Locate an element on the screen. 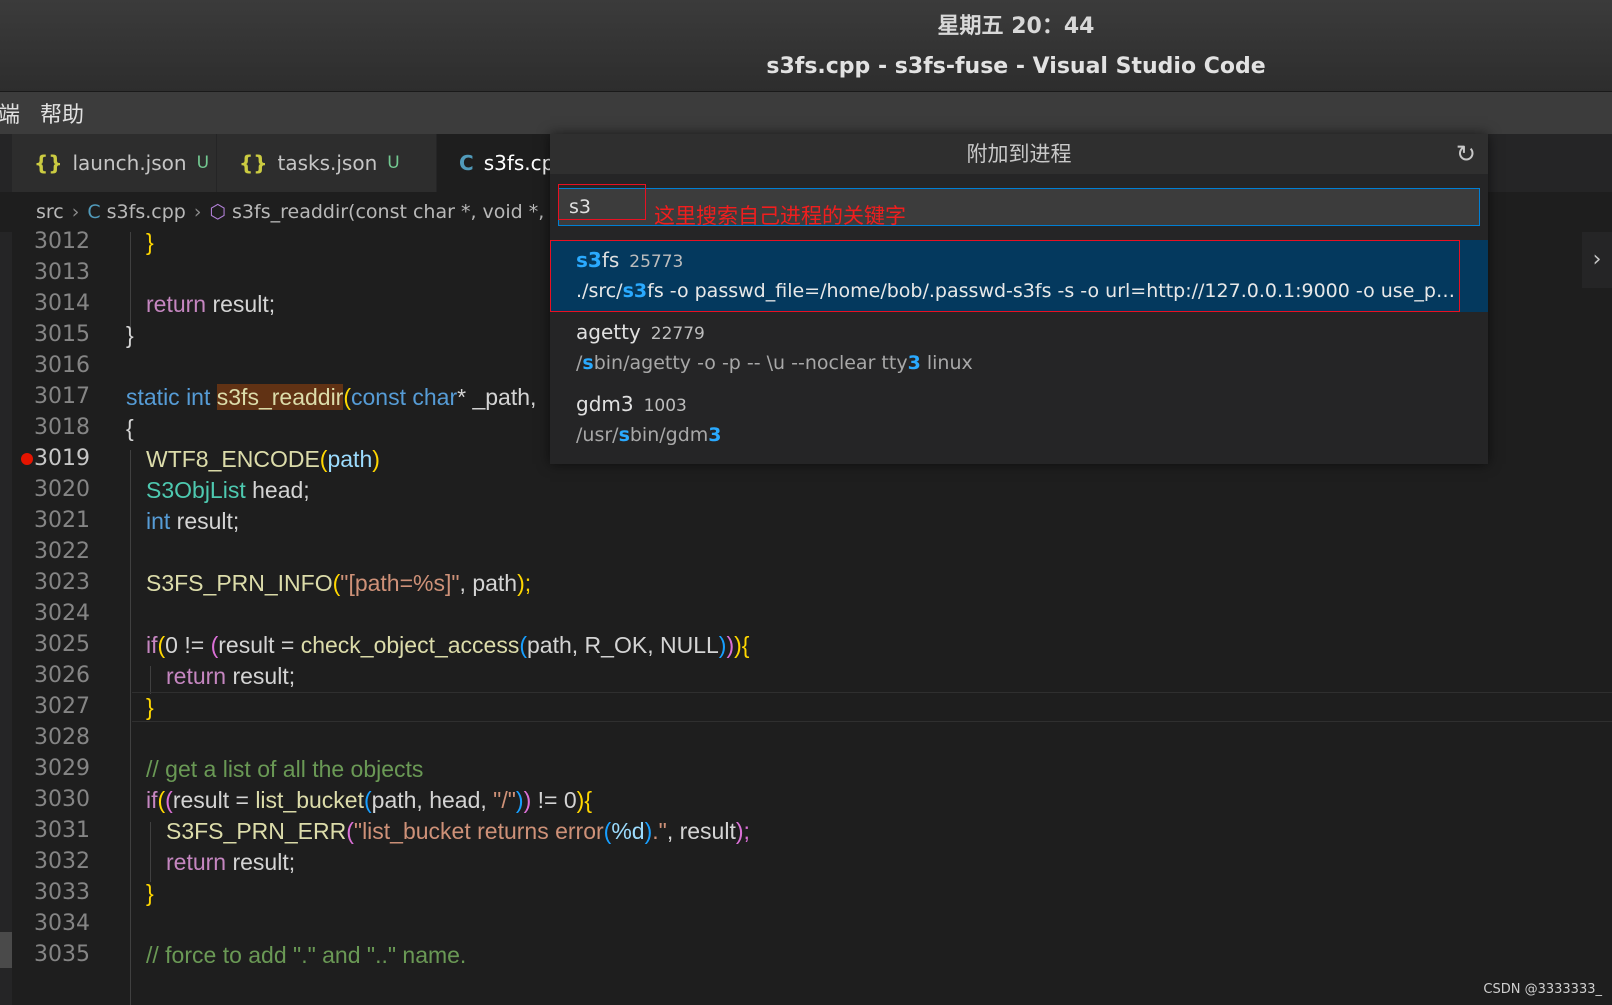 The height and width of the screenshot is (1005, 1612). line-number: 3024 is located at coordinates (62, 613).